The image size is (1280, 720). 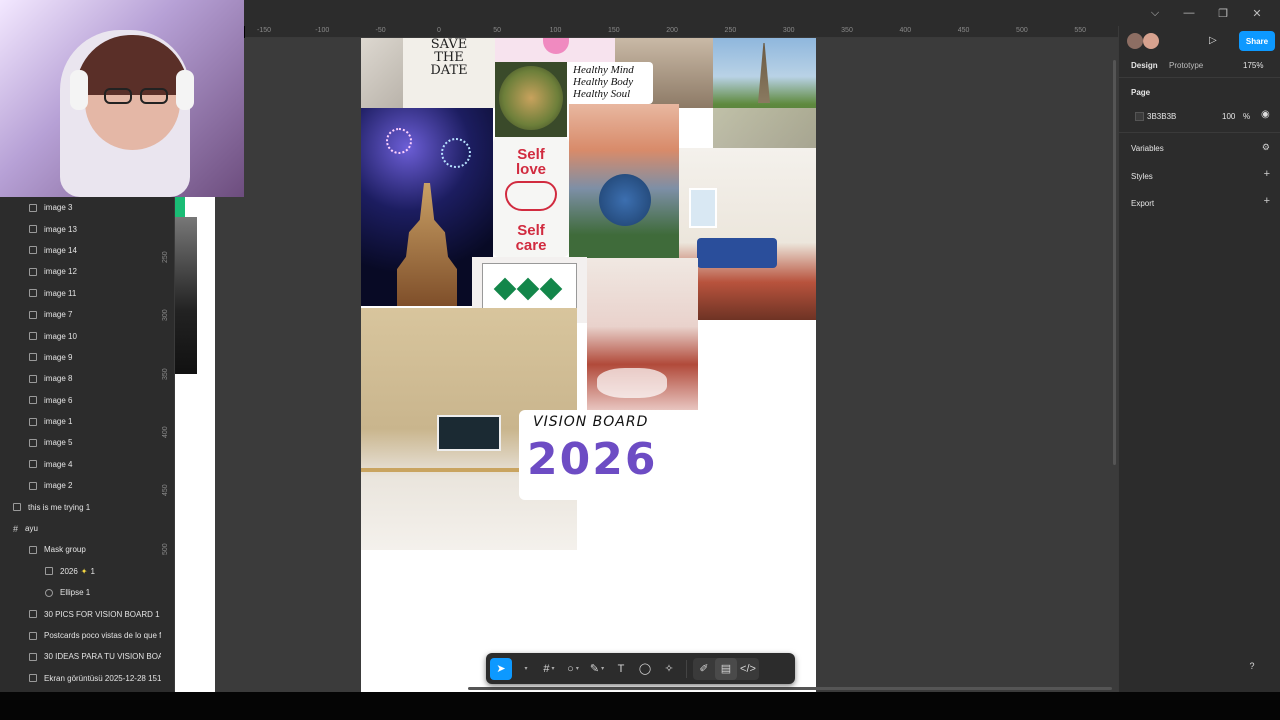 I want to click on pen-tool-icon: ✎ ▾, so click(x=597, y=669).